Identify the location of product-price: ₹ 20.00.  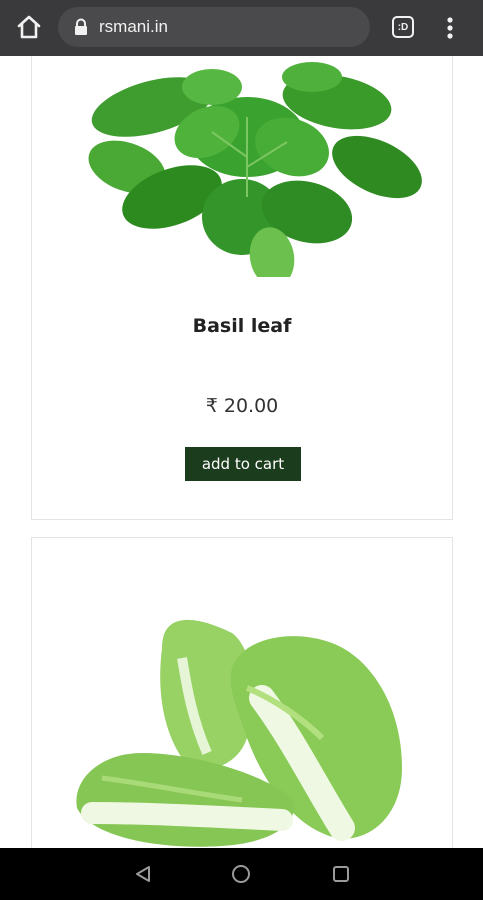
(242, 406).